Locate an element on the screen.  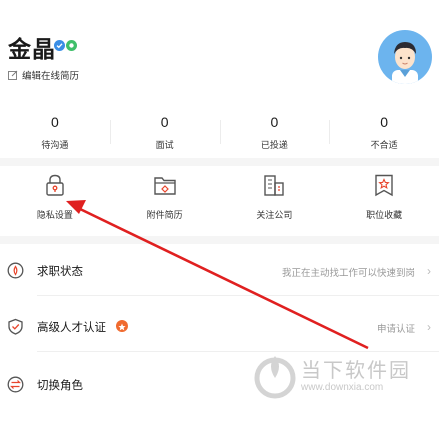
watermark: 当下软件园 www.downxia.com is located at coordinates (346, 378).